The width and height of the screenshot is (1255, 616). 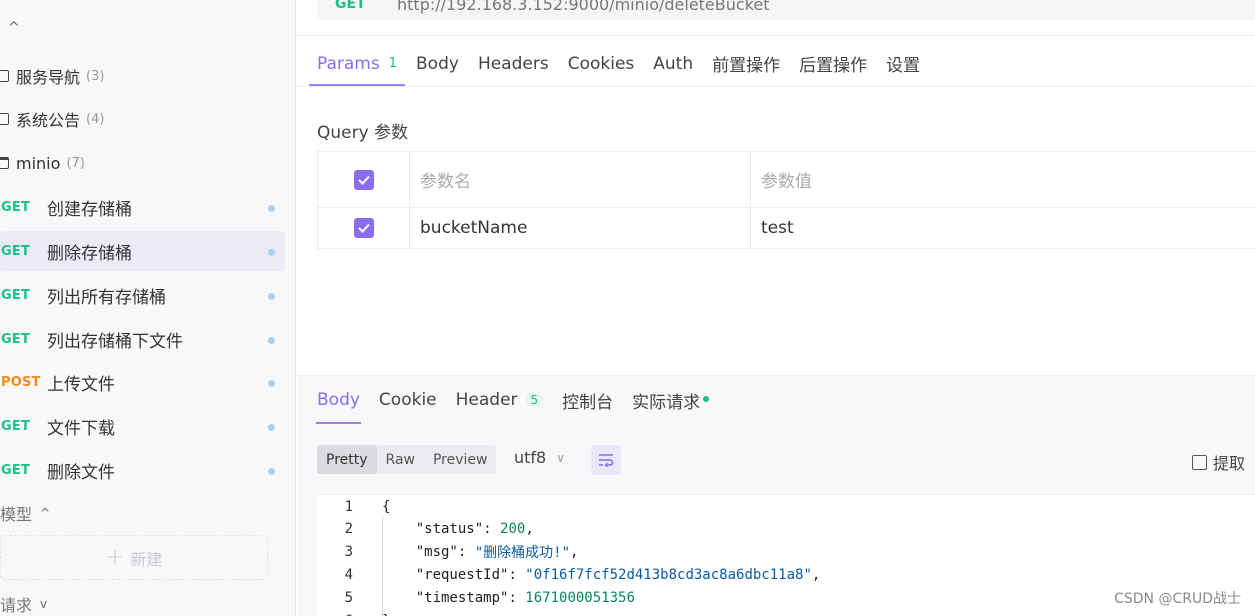 I want to click on code-line: 3 "msg": "删除桶成功!",, so click(x=448, y=552).